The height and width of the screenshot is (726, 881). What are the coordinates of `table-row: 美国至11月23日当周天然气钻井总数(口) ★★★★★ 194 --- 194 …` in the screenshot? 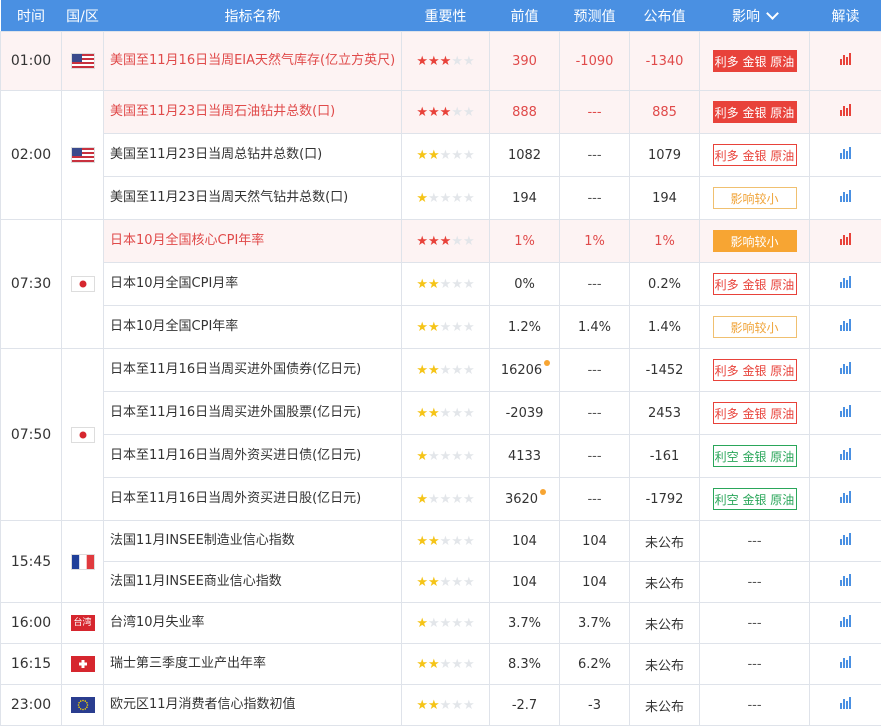 It's located at (441, 198).